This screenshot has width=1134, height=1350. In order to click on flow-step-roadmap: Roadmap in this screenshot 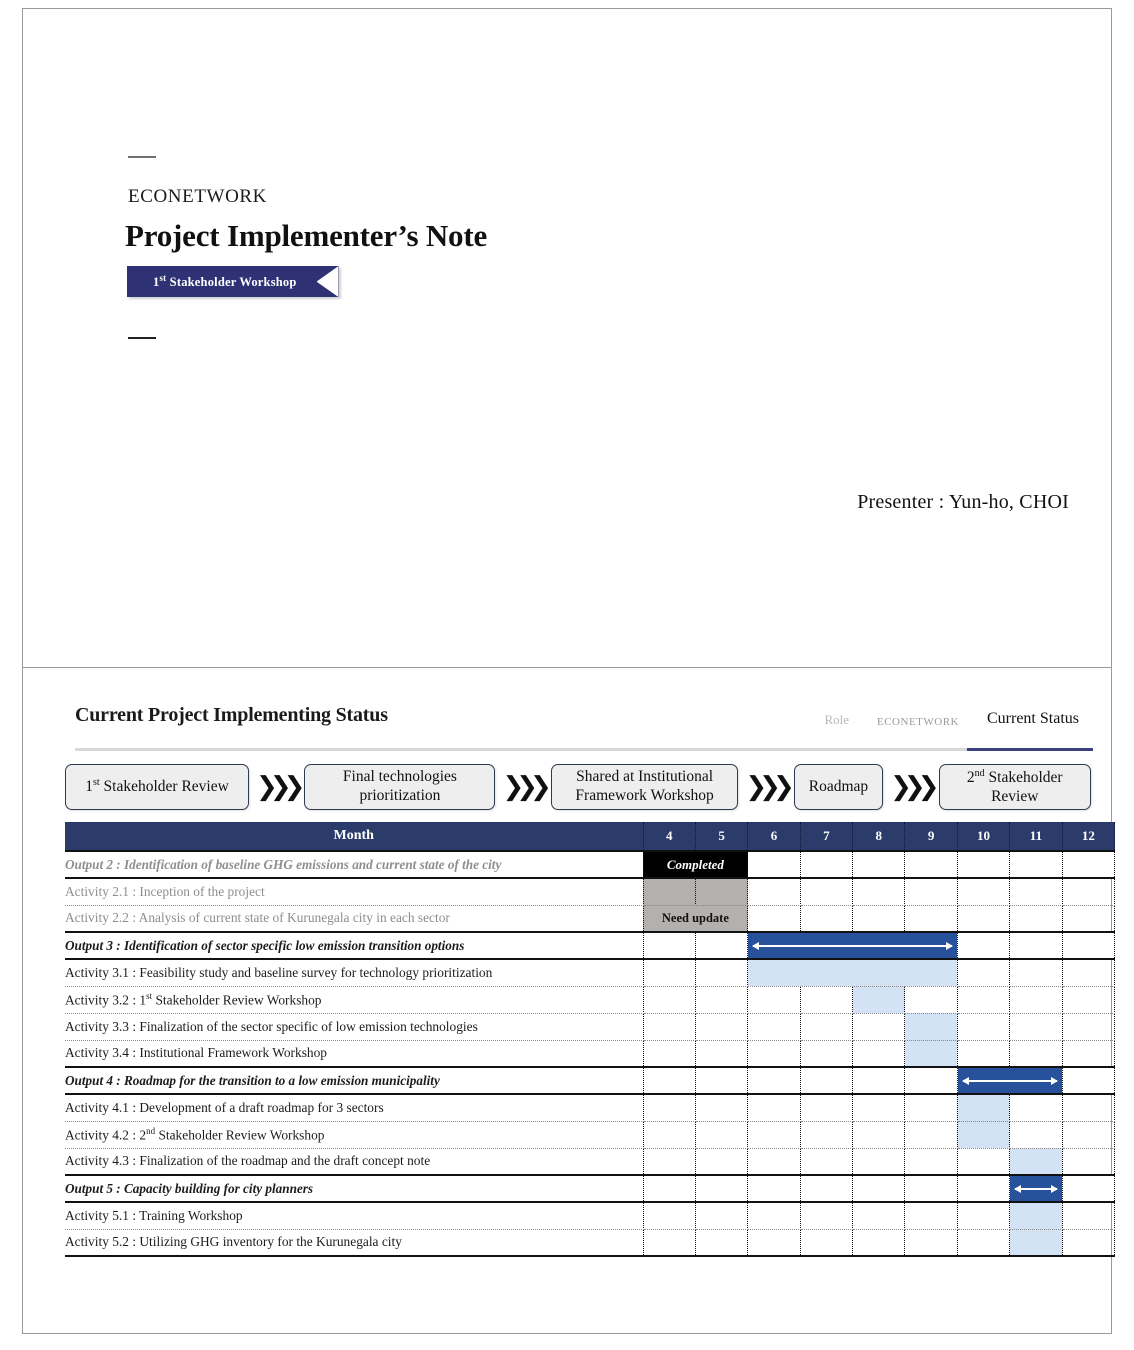, I will do `click(838, 787)`.